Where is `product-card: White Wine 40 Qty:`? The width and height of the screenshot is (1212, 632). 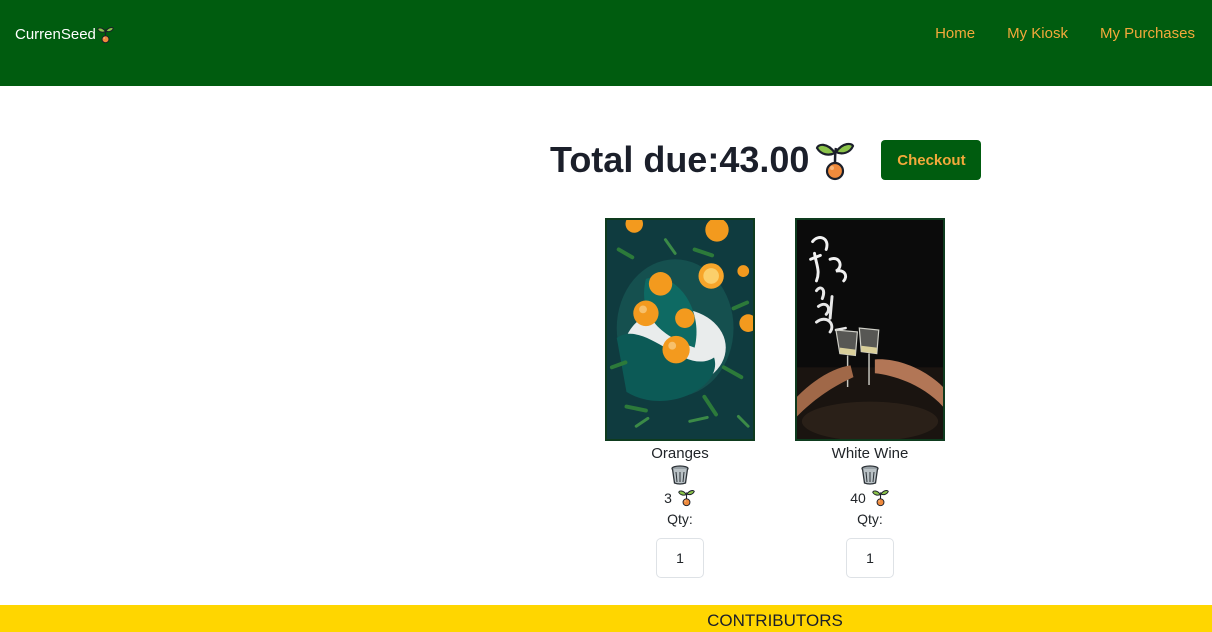 product-card: White Wine 40 Qty: is located at coordinates (870, 398).